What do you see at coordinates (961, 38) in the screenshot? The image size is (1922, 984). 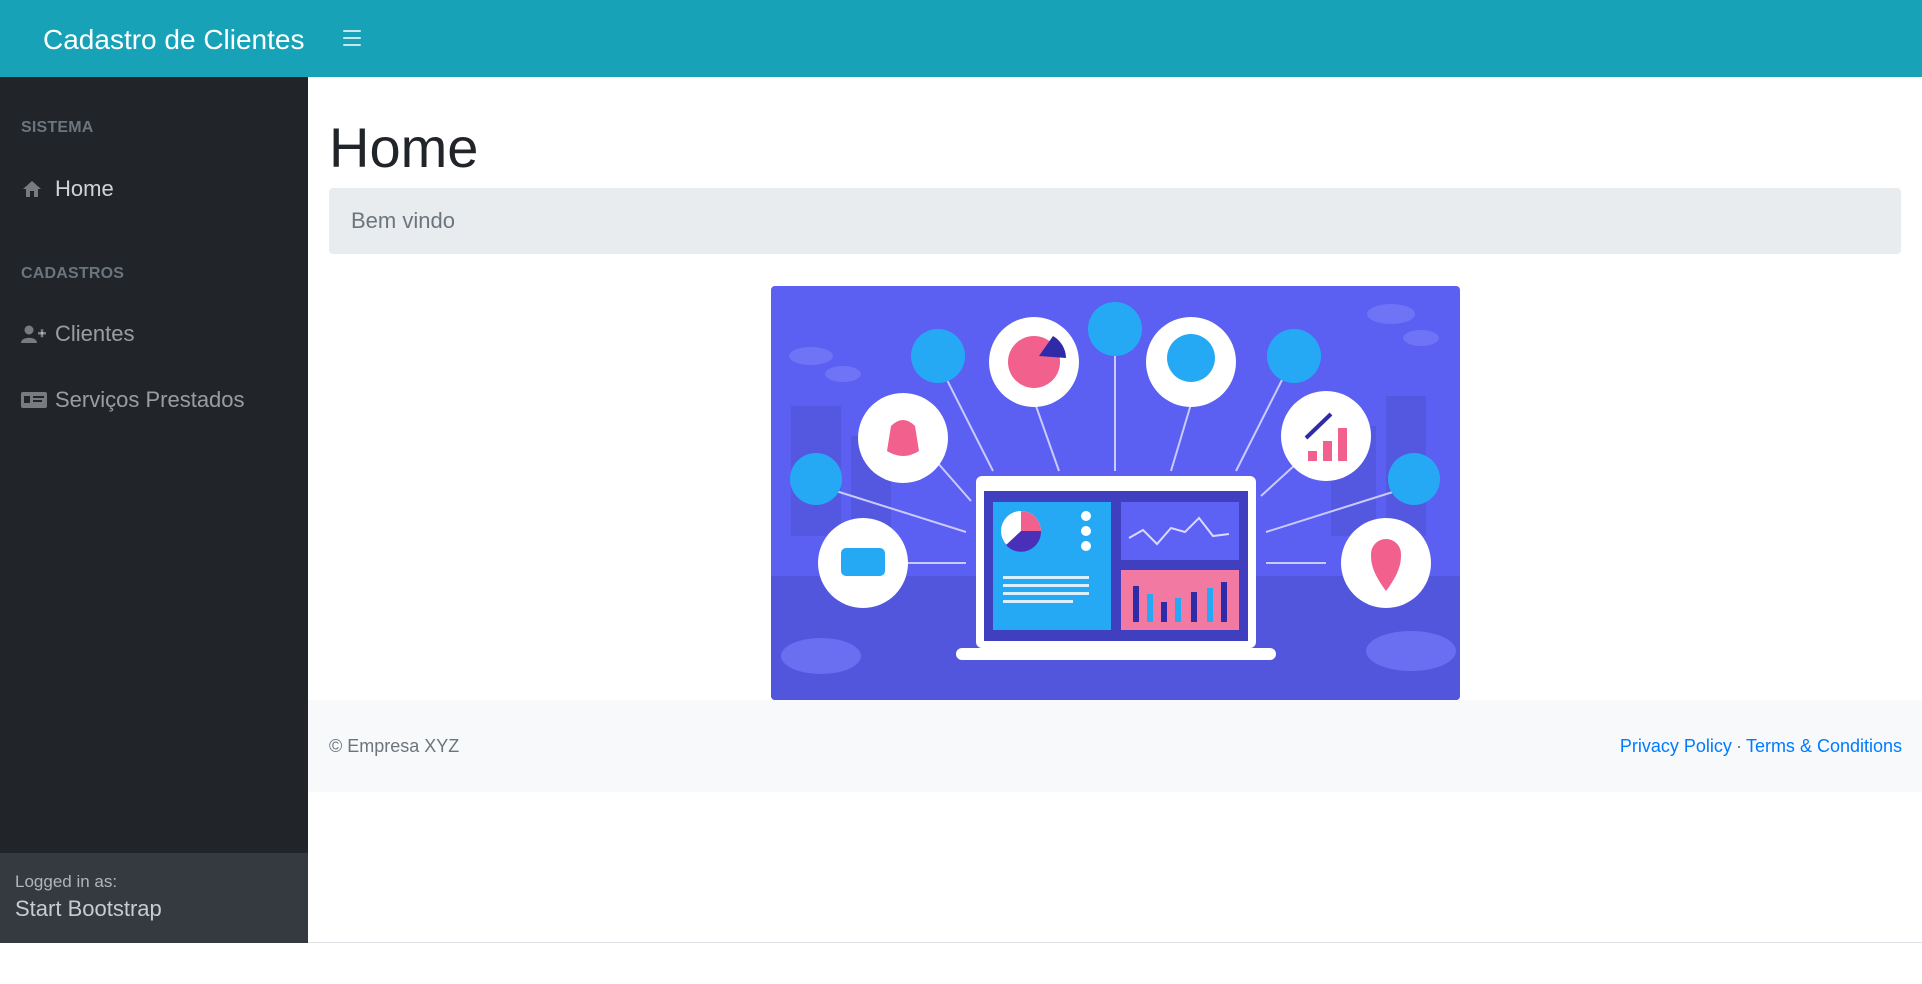 I see `top-navbar: Cadastro de Clientes` at bounding box center [961, 38].